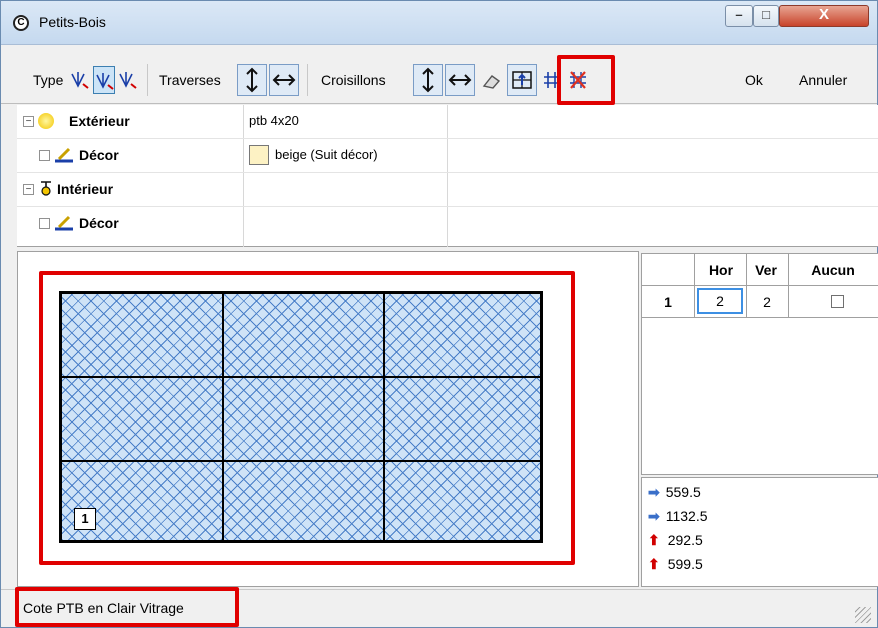  What do you see at coordinates (460, 80) in the screenshot?
I see `croisillons-horizontal-button` at bounding box center [460, 80].